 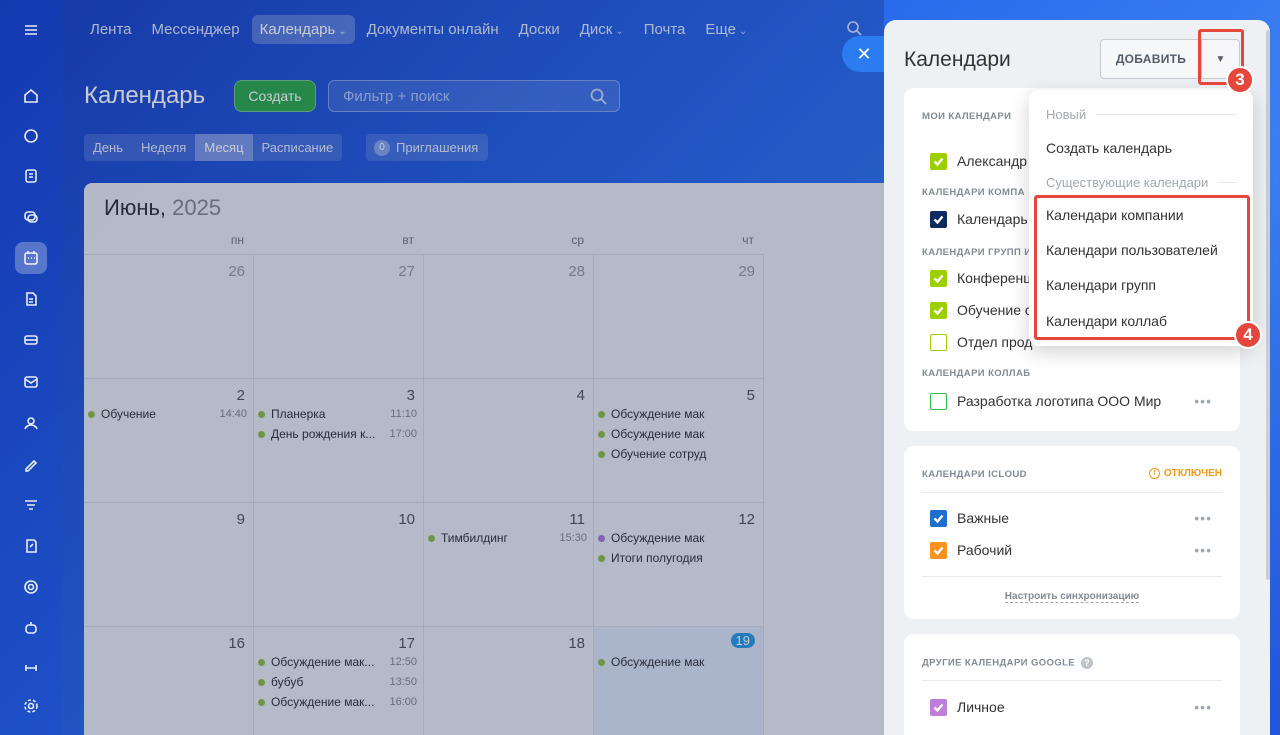 I want to click on menu-item-create-calendar: Создать календарь, so click(x=1109, y=148).